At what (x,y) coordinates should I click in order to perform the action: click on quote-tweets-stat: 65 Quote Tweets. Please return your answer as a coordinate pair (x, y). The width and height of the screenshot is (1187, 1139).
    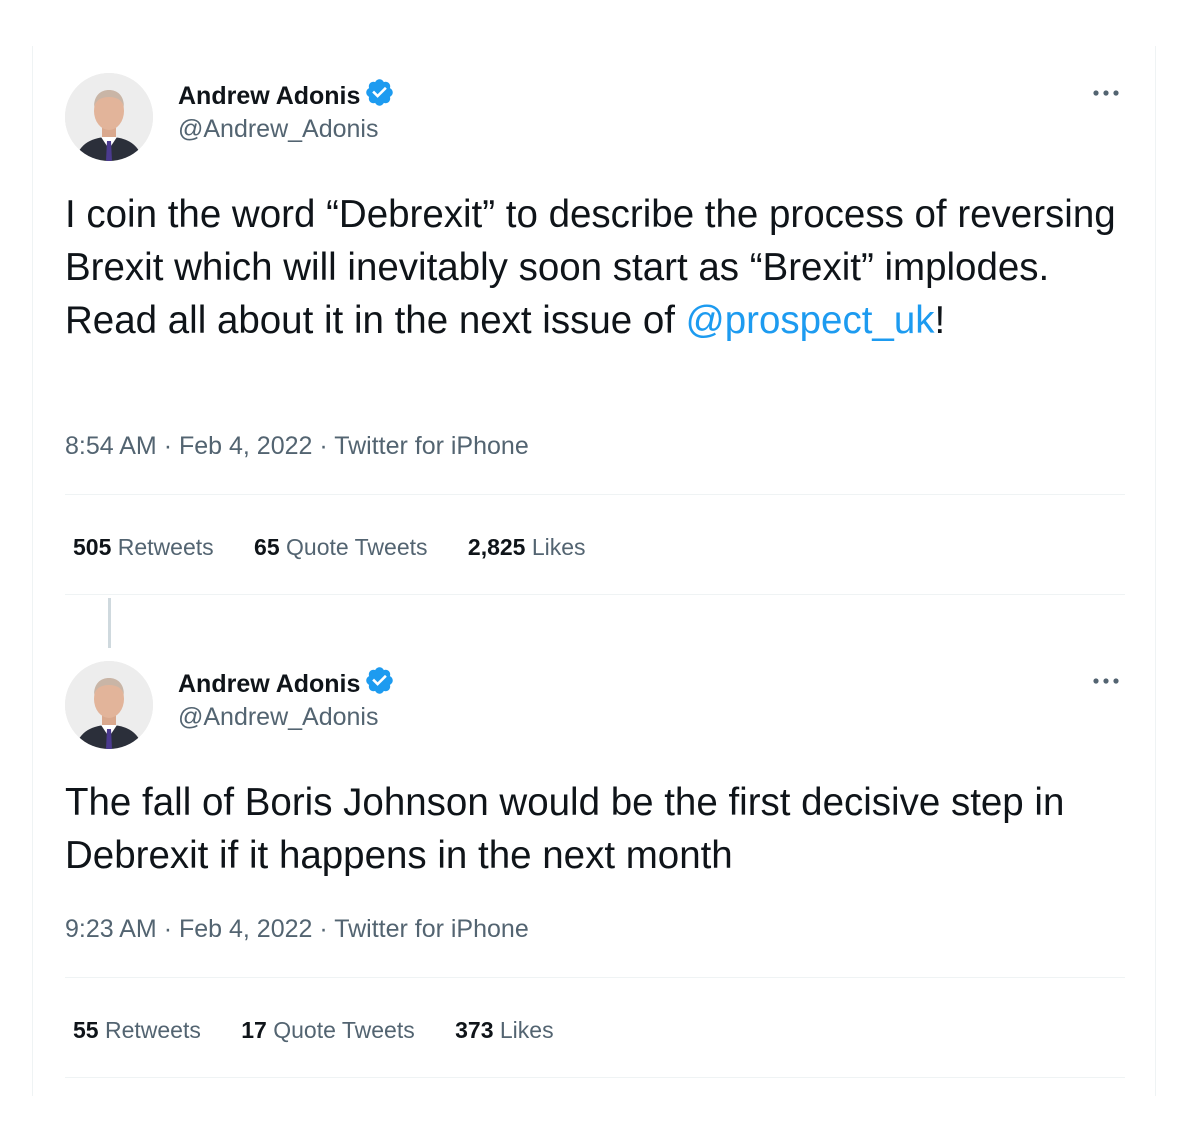
    Looking at the image, I should click on (340, 547).